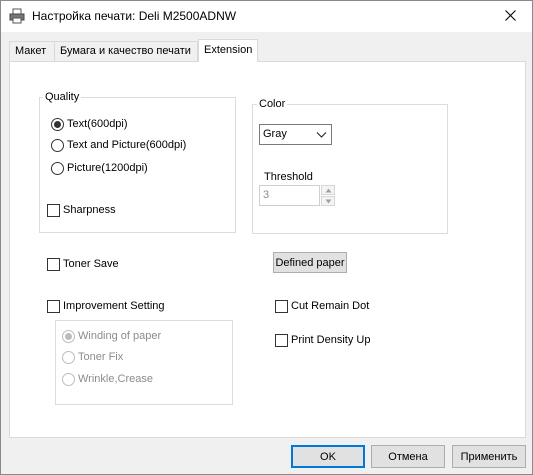  Describe the element at coordinates (266, 16) in the screenshot. I see `title-bar: Настройка печати: Deli M2500ADNW` at that location.